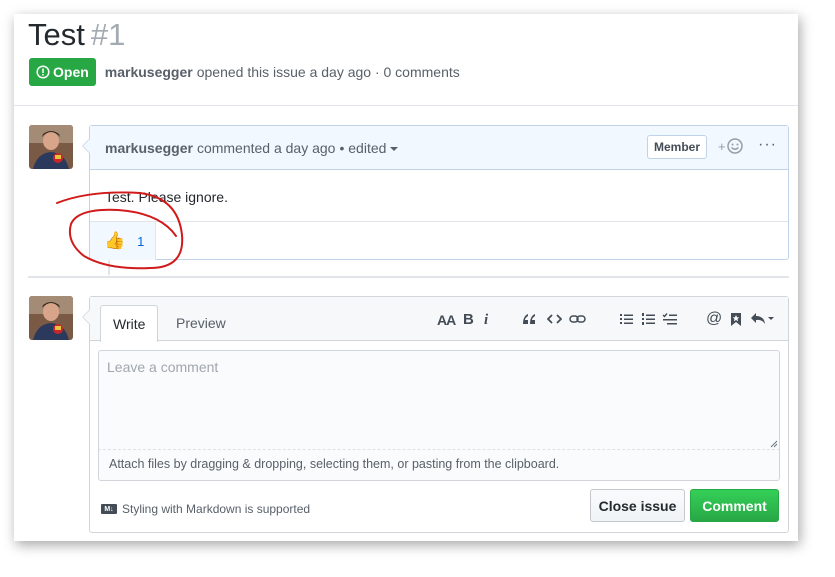 The image size is (835, 577). Describe the element at coordinates (266, 147) in the screenshot. I see `comment-meta: commented a day ago` at that location.